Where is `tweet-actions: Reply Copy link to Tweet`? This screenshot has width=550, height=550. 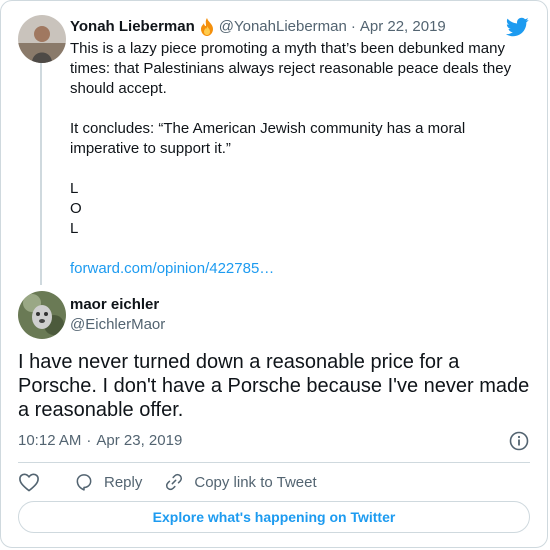 tweet-actions: Reply Copy link to Tweet is located at coordinates (178, 482).